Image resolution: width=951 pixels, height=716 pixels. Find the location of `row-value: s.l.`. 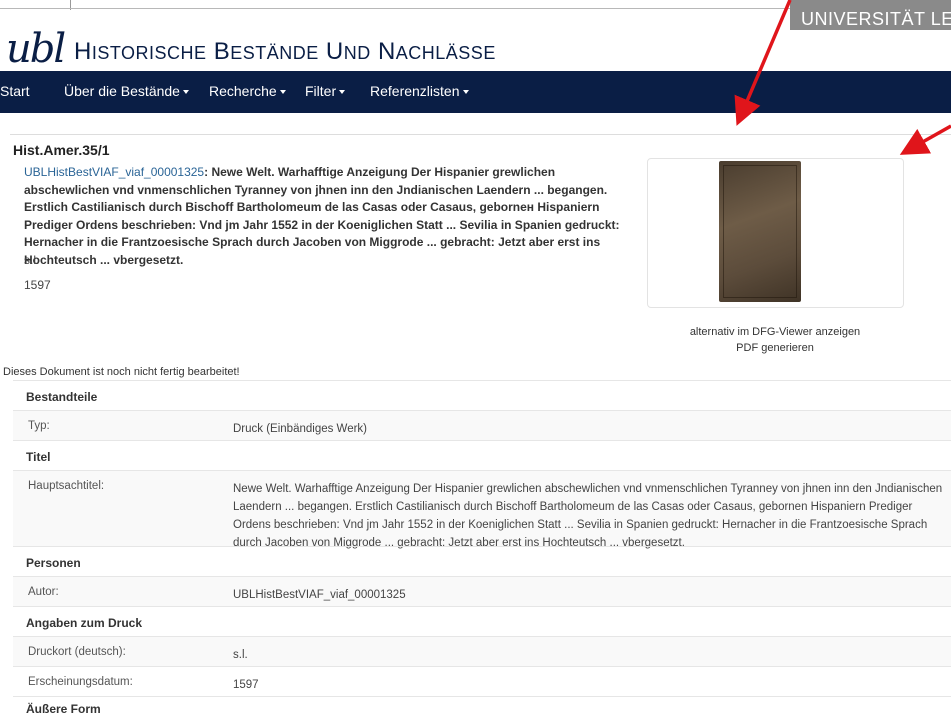

row-value: s.l. is located at coordinates (240, 655).